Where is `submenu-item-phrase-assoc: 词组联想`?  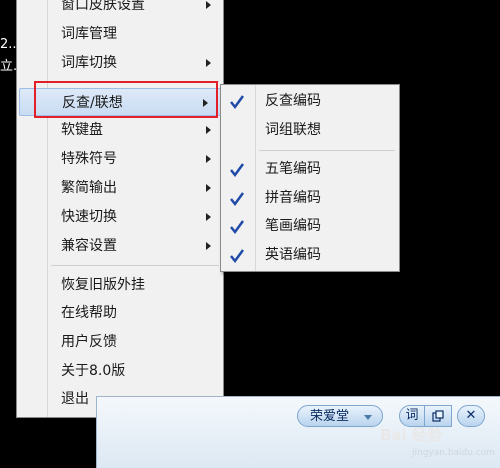 submenu-item-phrase-assoc: 词组联想 is located at coordinates (310, 130).